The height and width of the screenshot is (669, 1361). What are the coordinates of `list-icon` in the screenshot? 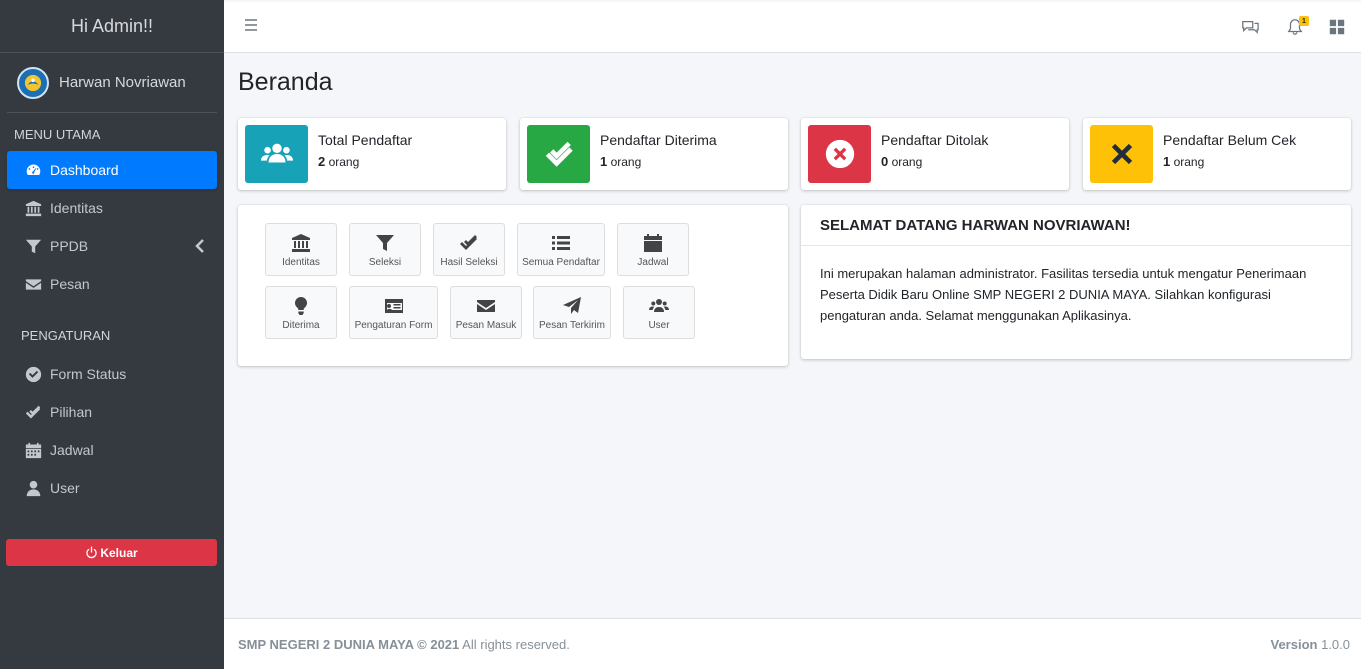 It's located at (561, 243).